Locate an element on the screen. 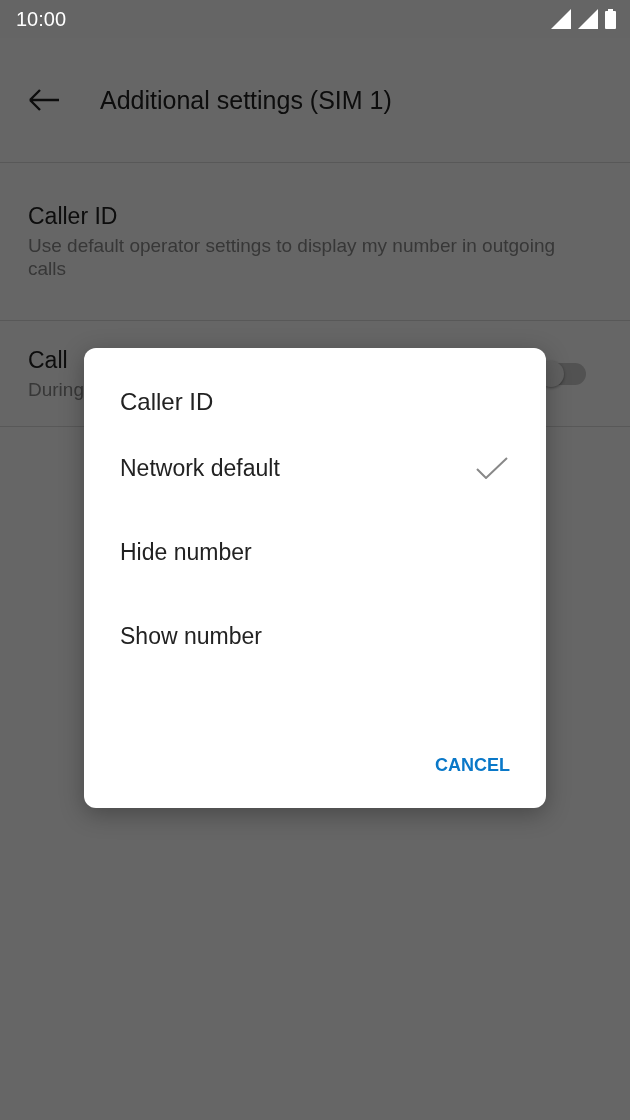  clock-time: 10:00 is located at coordinates (41, 19).